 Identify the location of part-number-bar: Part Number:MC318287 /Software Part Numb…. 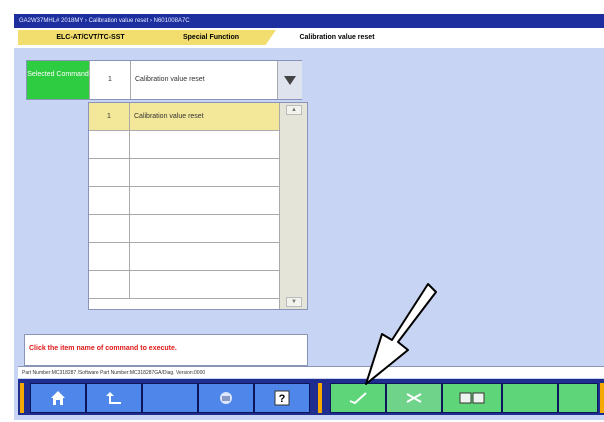
(311, 372).